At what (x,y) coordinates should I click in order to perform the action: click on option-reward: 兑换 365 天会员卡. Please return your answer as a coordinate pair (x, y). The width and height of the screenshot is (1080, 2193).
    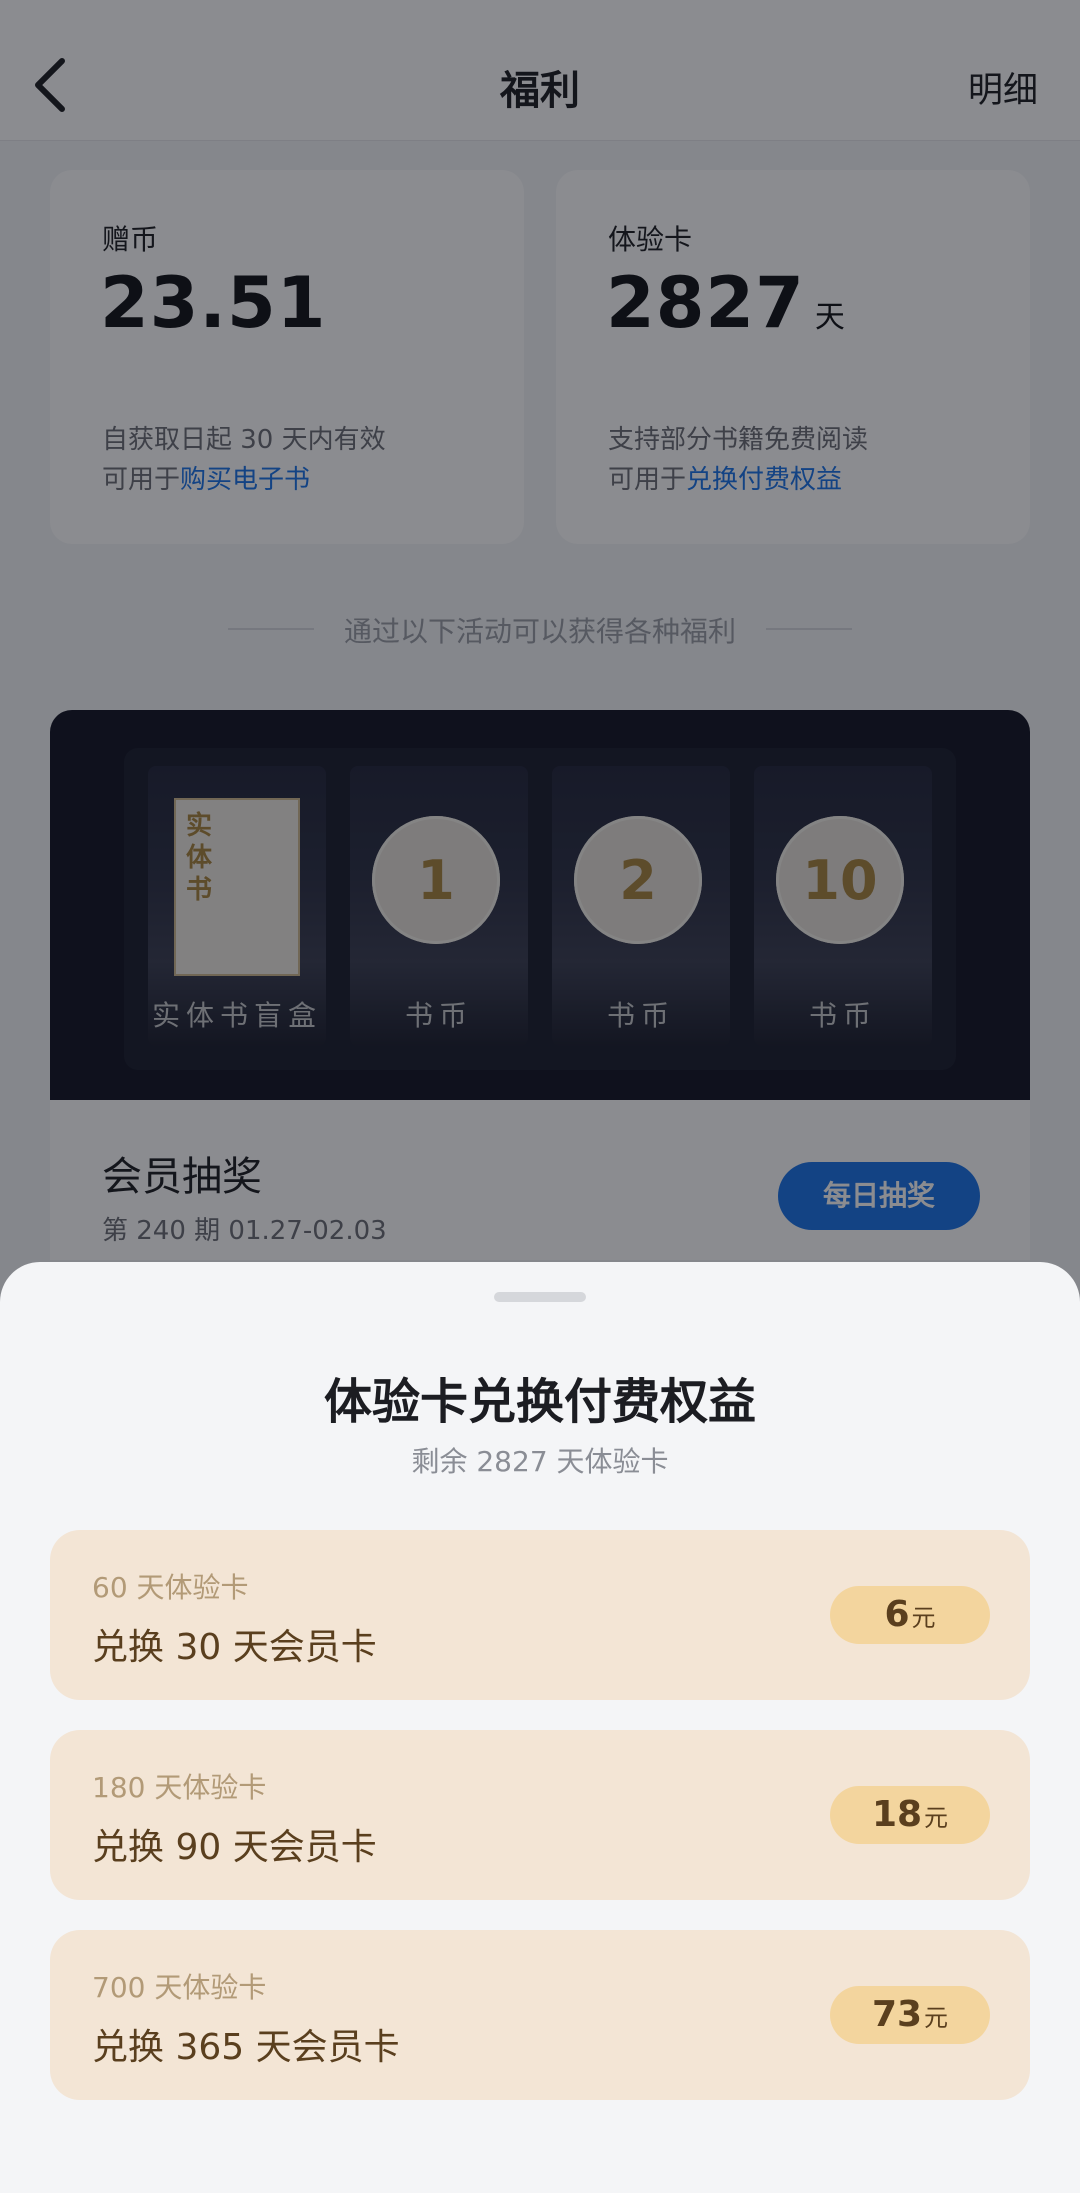
    Looking at the image, I should click on (246, 2047).